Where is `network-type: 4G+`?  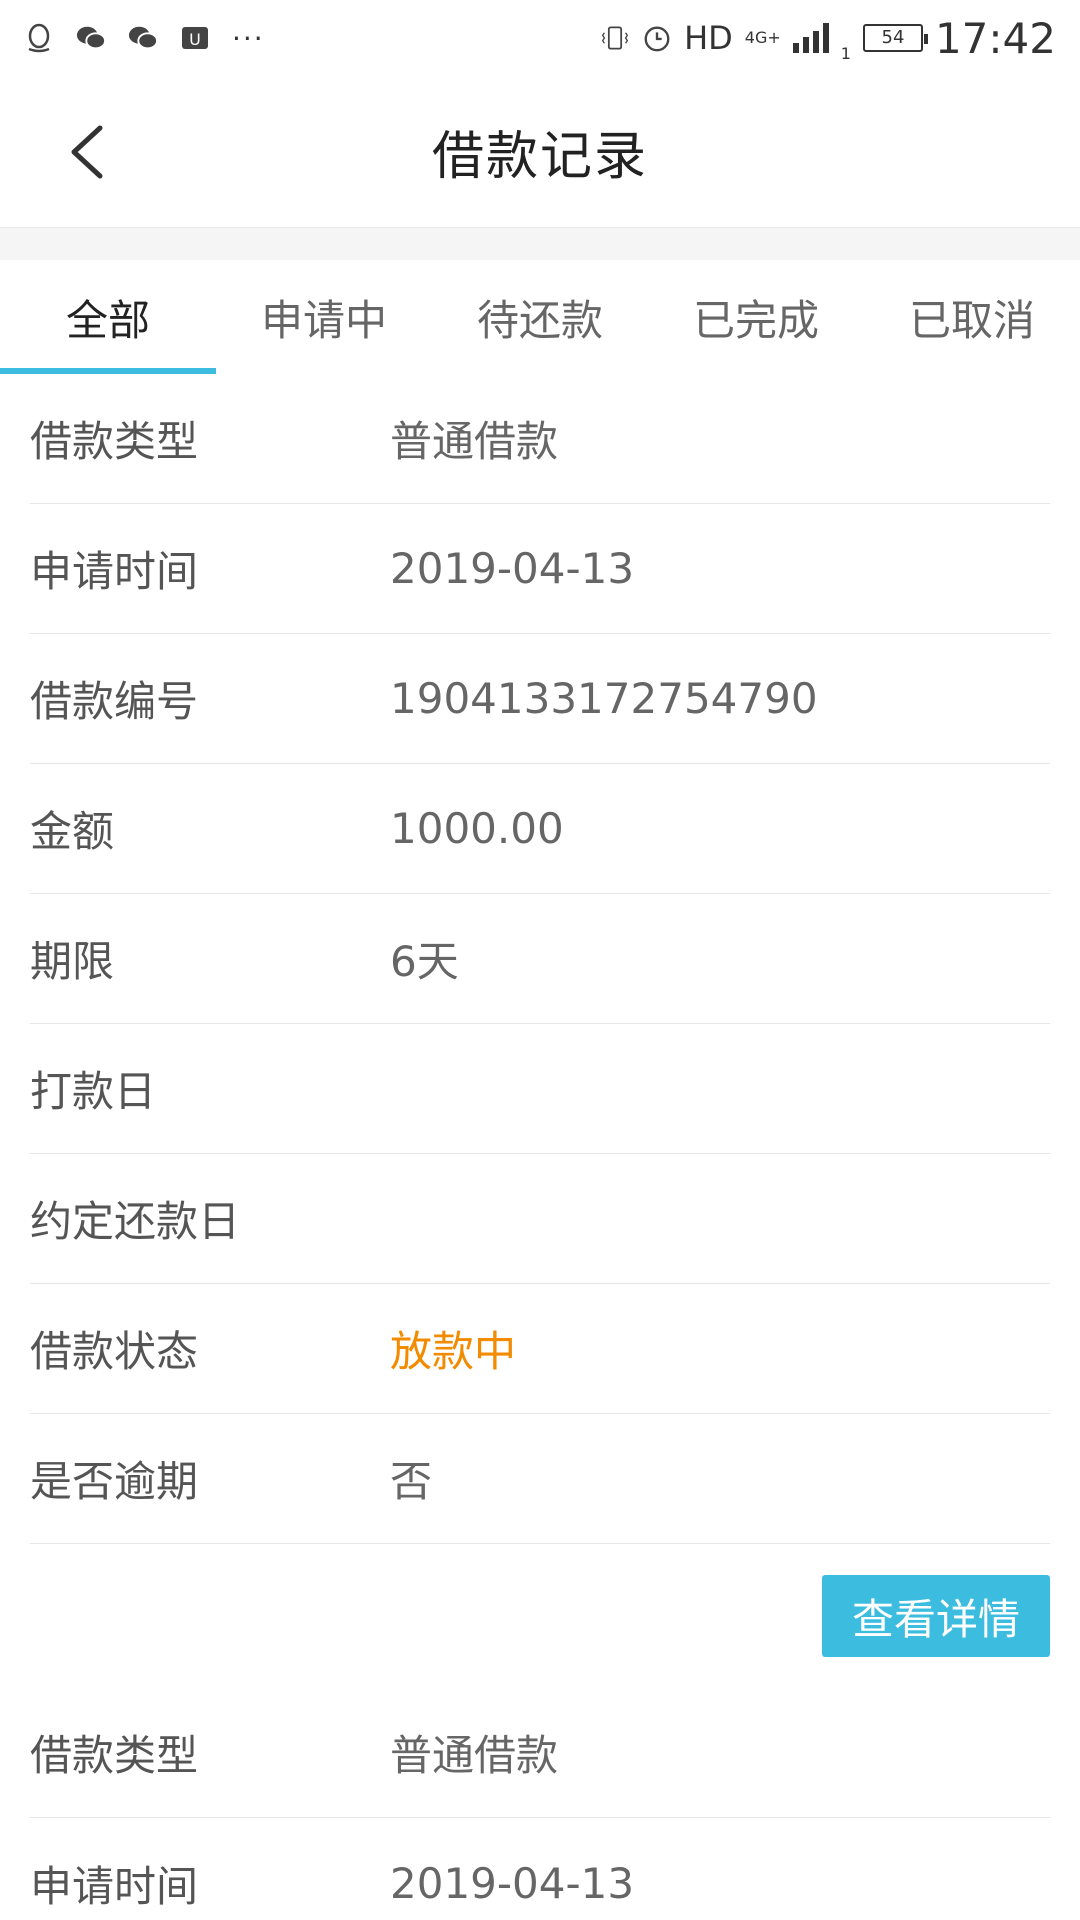 network-type: 4G+ is located at coordinates (762, 37).